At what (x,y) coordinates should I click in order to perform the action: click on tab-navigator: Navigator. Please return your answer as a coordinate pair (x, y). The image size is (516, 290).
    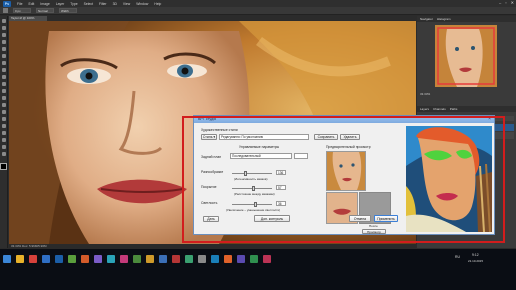
    Looking at the image, I should click on (426, 19).